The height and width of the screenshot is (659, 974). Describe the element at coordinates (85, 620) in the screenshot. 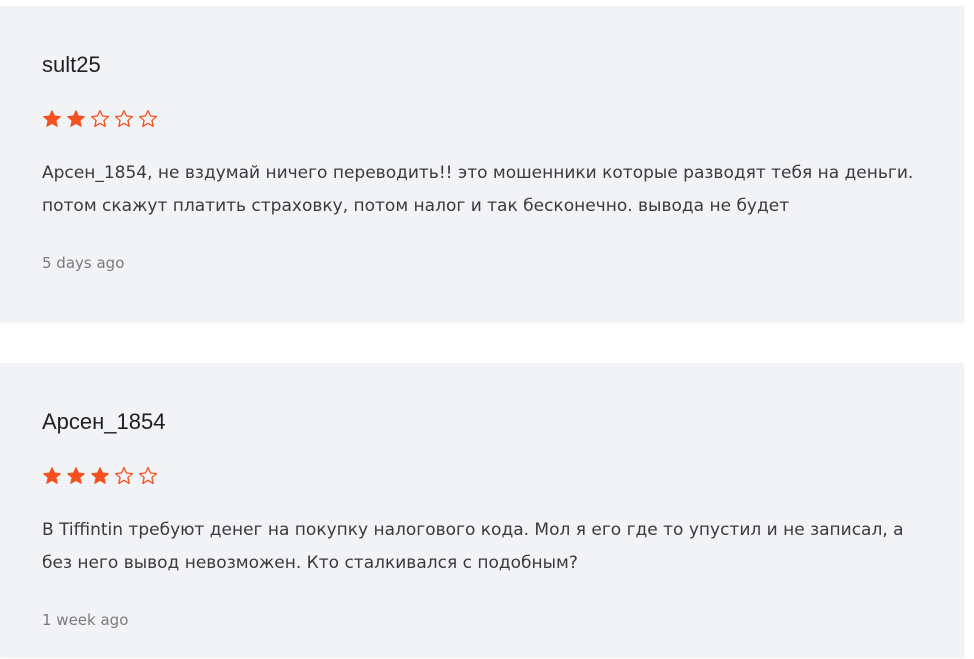

I see `review-timestamp: 1 week ago` at that location.